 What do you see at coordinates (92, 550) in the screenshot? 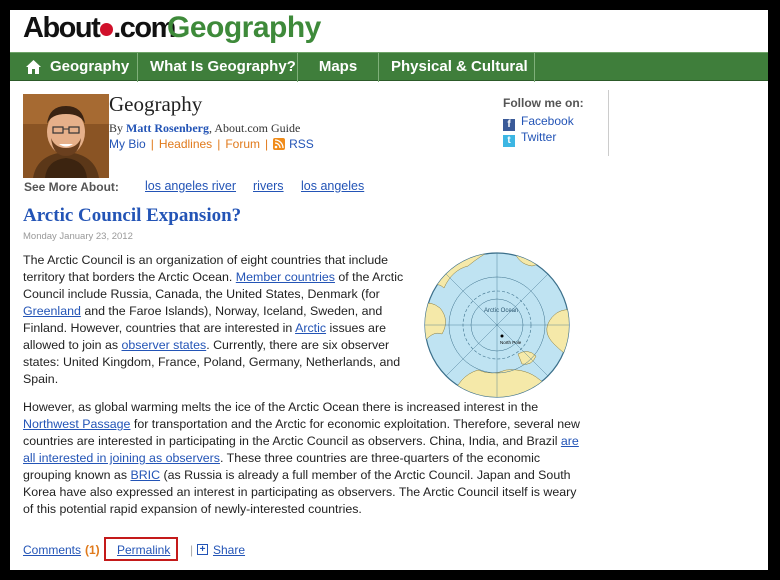
I see `comment-count: (1)` at bounding box center [92, 550].